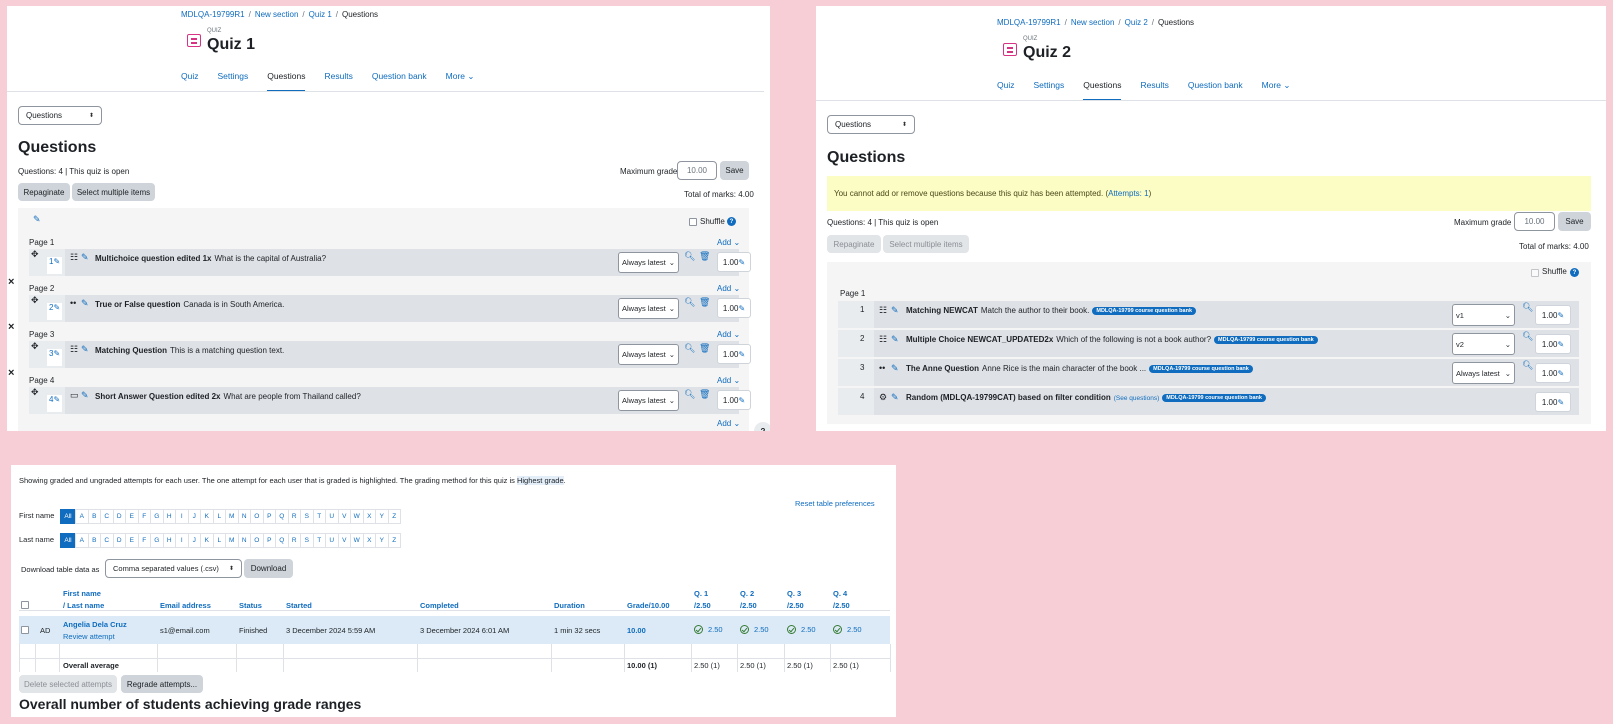 The height and width of the screenshot is (724, 1613). Describe the element at coordinates (731, 221) in the screenshot. I see `help-icon: ?` at that location.